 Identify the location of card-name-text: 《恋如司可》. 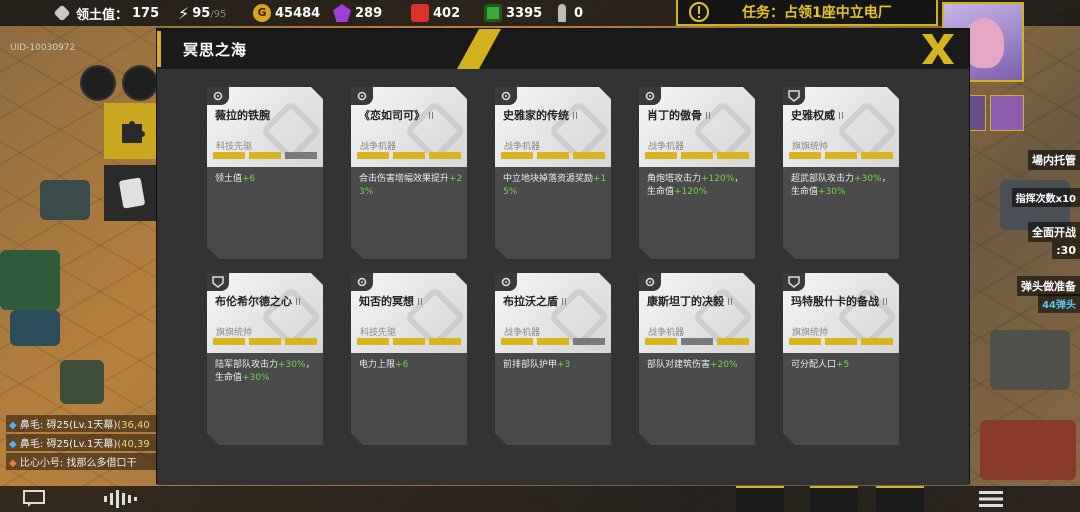
(392, 115).